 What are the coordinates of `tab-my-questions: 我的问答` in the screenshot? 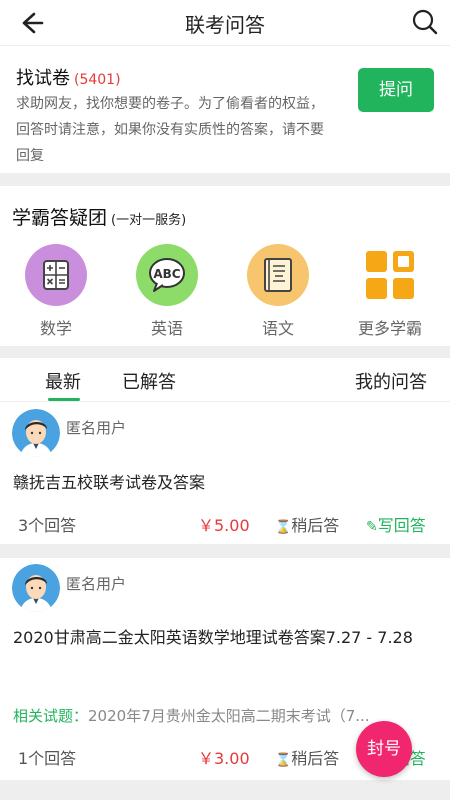 It's located at (391, 381).